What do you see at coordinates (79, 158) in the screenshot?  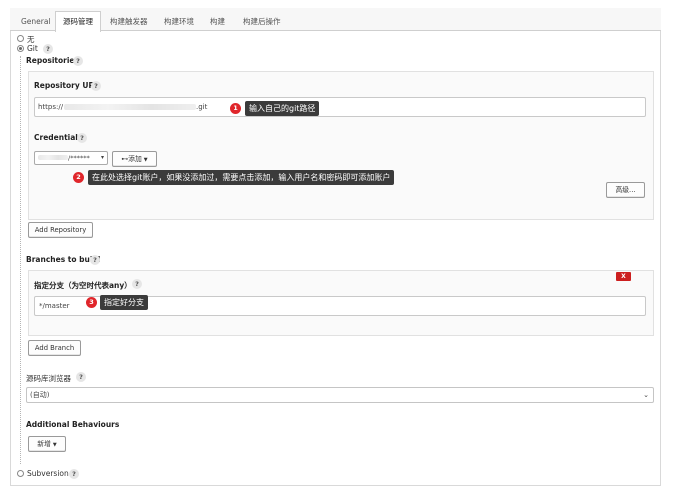 I see `credentials-value: /******` at bounding box center [79, 158].